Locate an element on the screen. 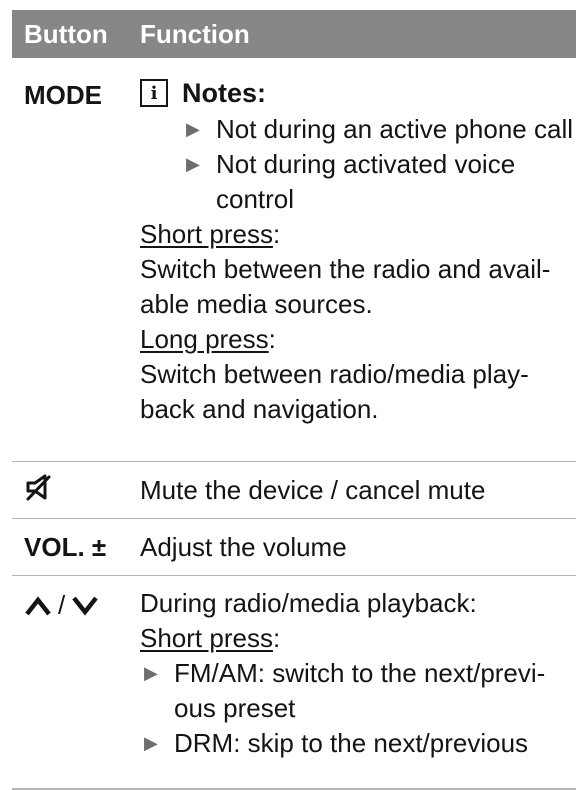 This screenshot has width=588, height=790. list-item: ▶ DRM: skip to the next/previous is located at coordinates (360, 743).